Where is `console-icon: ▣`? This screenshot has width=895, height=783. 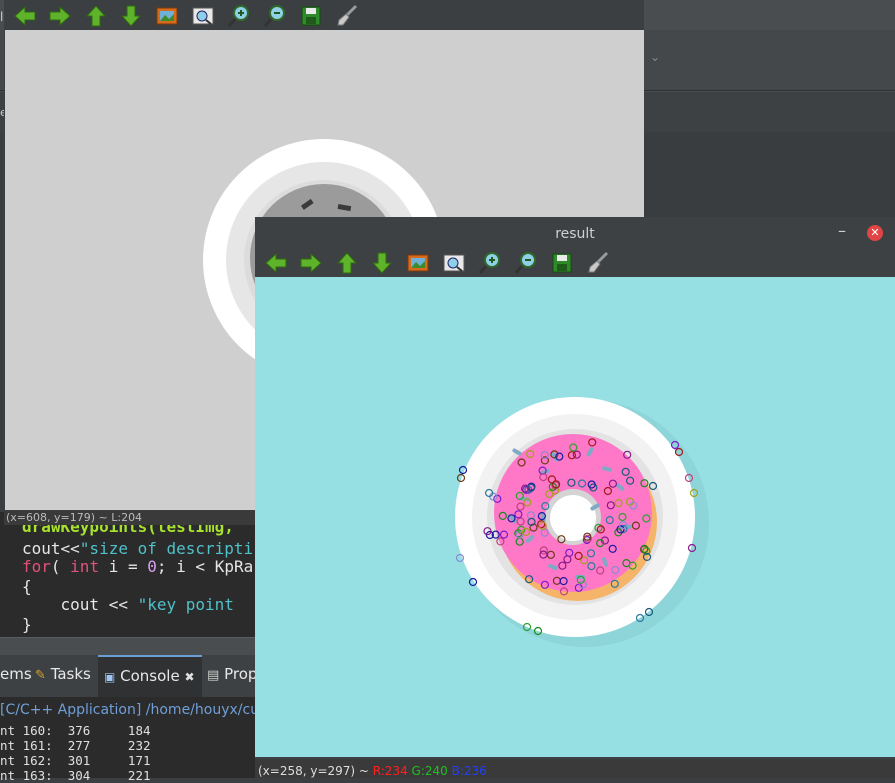
console-icon: ▣ is located at coordinates (110, 677).